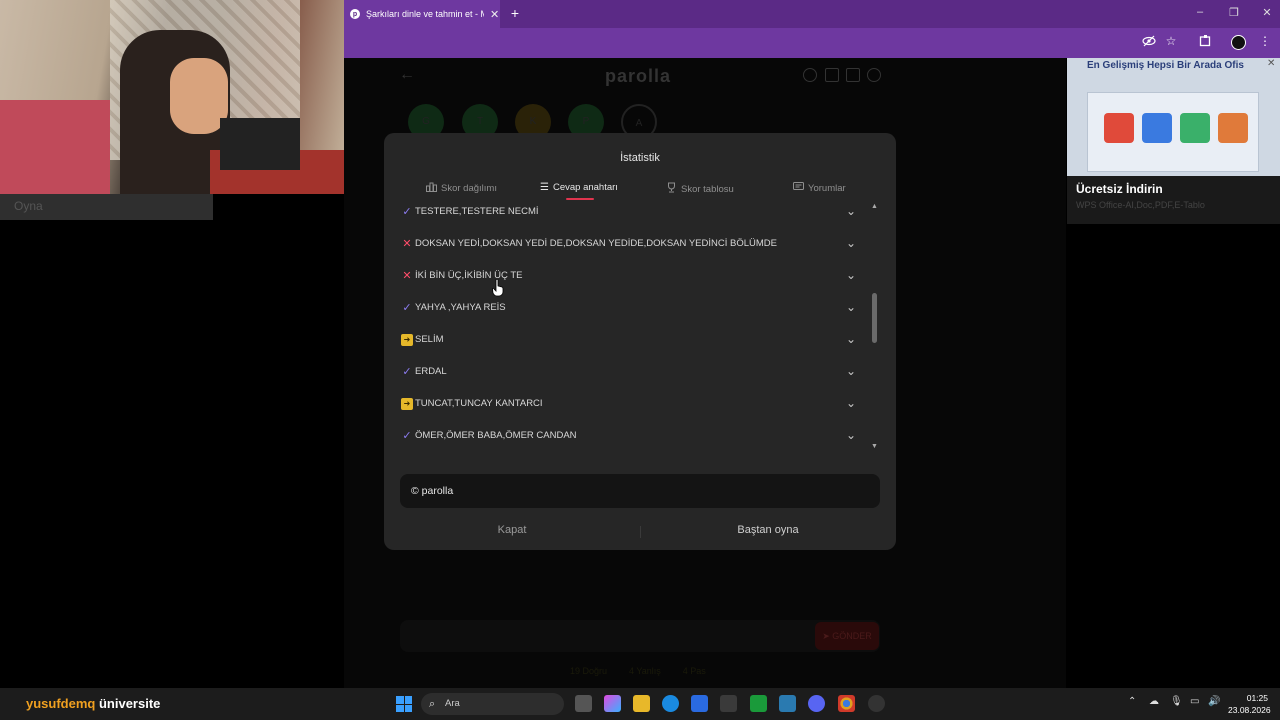 The image size is (1280, 720). I want to click on answer-row: ✓ YAHYA ,YAHYA REİS ⌄, so click(631, 312).